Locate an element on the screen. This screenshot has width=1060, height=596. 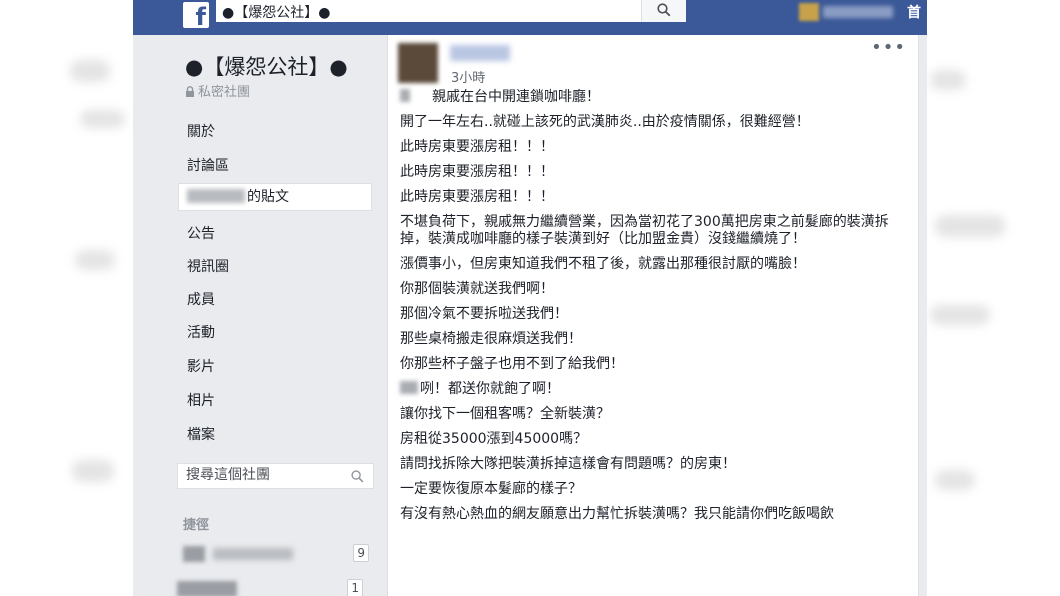
privacy-text: 私密社團 is located at coordinates (224, 92).